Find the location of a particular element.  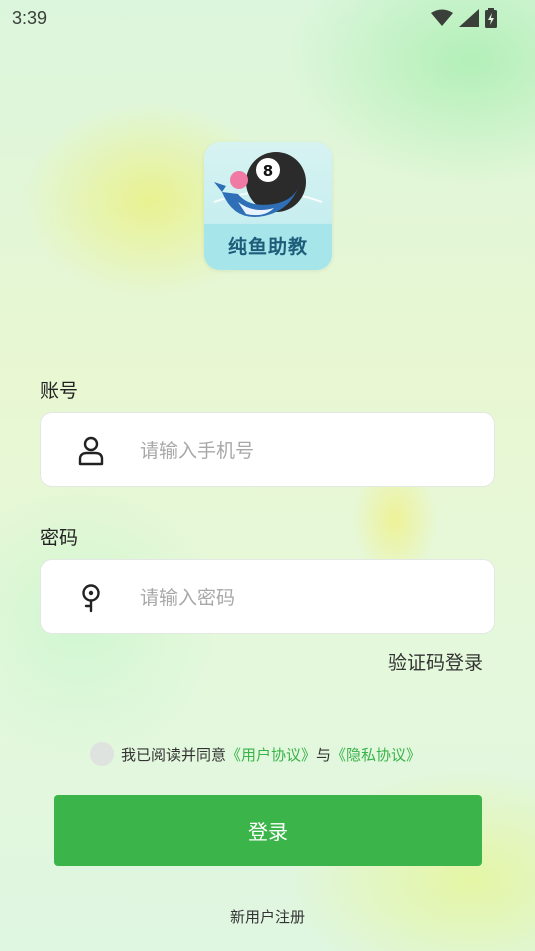

agreement-conjunction: 与 is located at coordinates (324, 754).